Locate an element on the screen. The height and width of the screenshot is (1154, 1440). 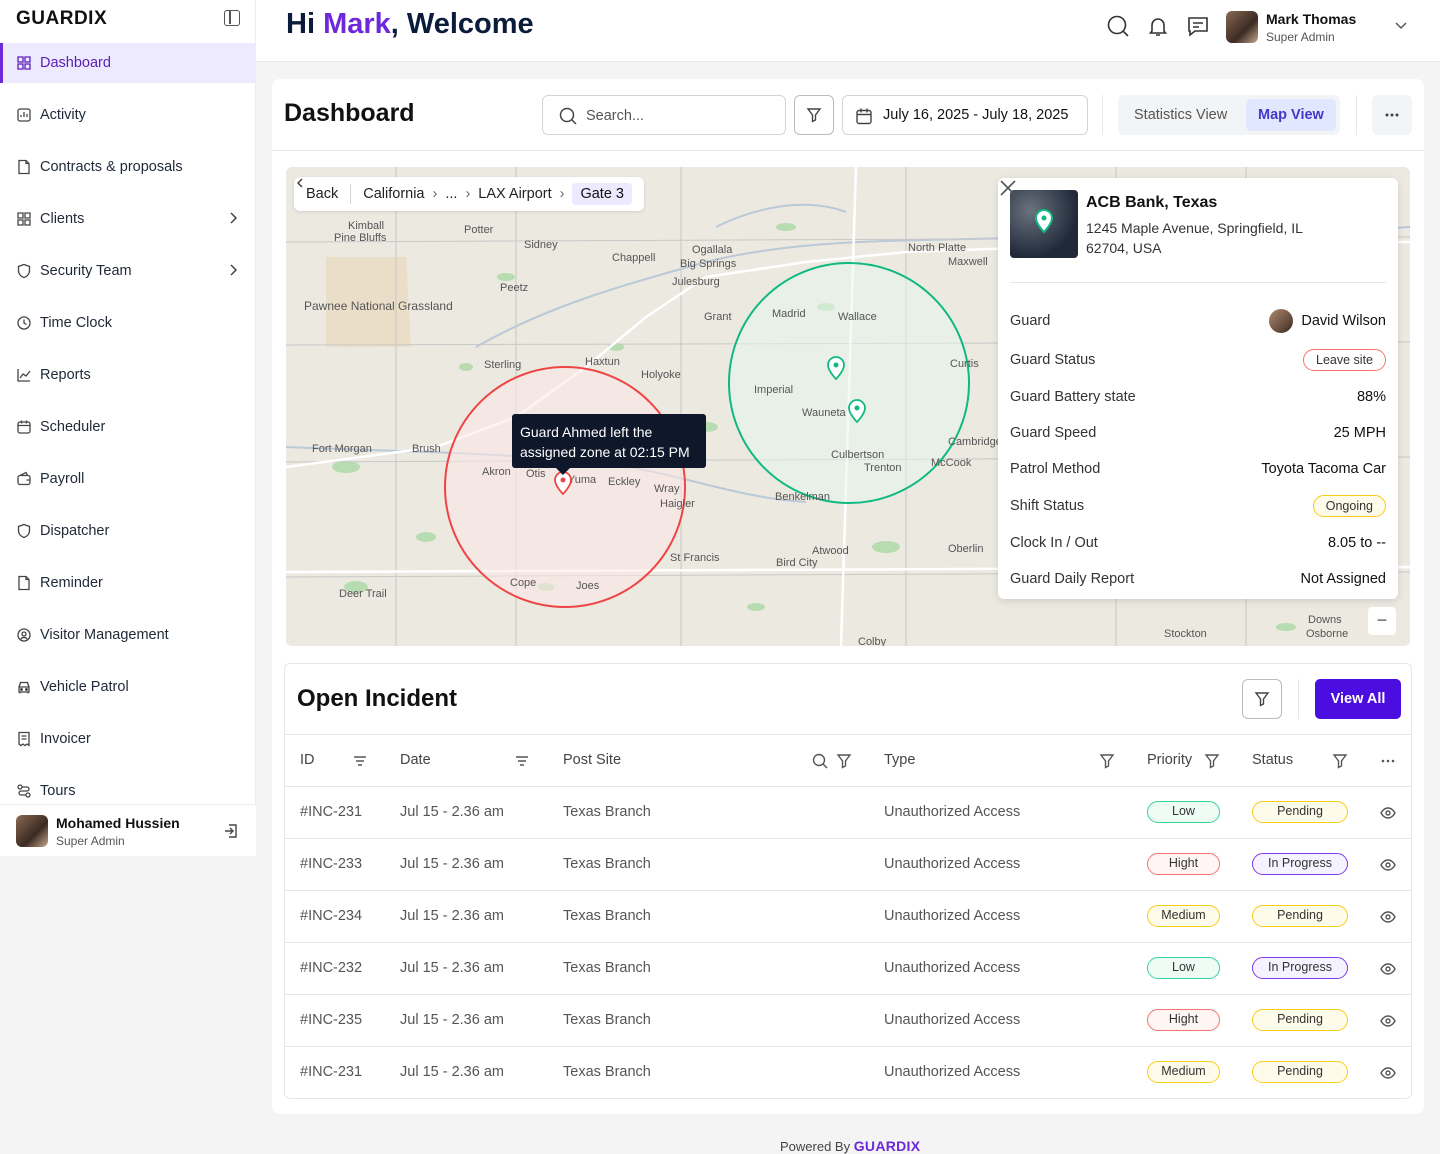
map-place-label: Maxwell is located at coordinates (968, 262).